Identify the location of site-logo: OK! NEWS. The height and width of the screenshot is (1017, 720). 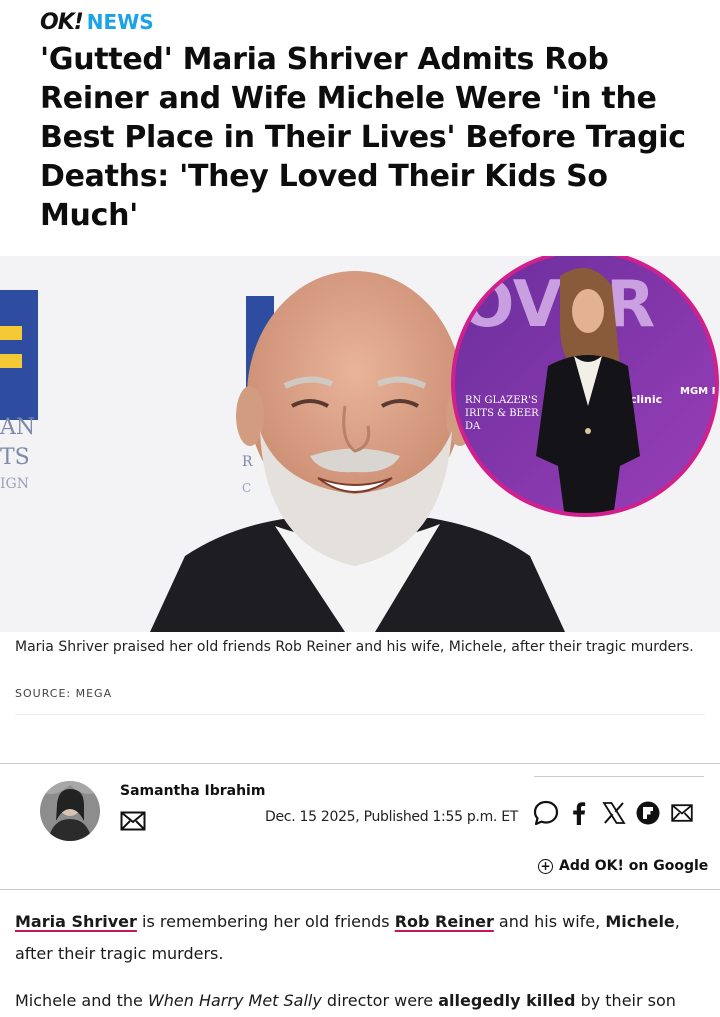
(97, 22).